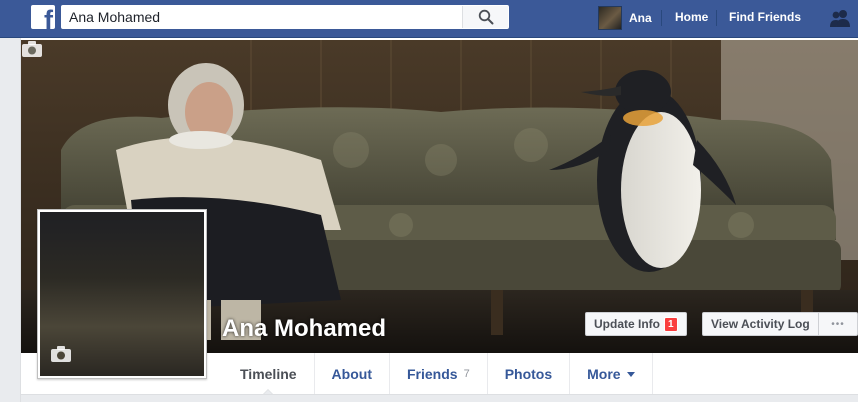  I want to click on tab-about: About, so click(352, 374).